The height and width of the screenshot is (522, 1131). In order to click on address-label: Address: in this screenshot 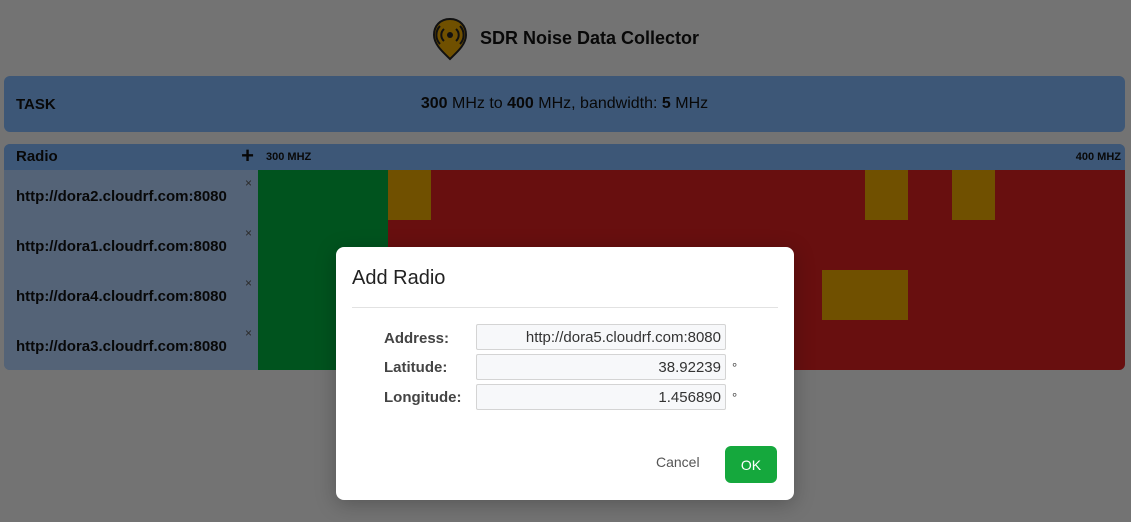, I will do `click(417, 338)`.